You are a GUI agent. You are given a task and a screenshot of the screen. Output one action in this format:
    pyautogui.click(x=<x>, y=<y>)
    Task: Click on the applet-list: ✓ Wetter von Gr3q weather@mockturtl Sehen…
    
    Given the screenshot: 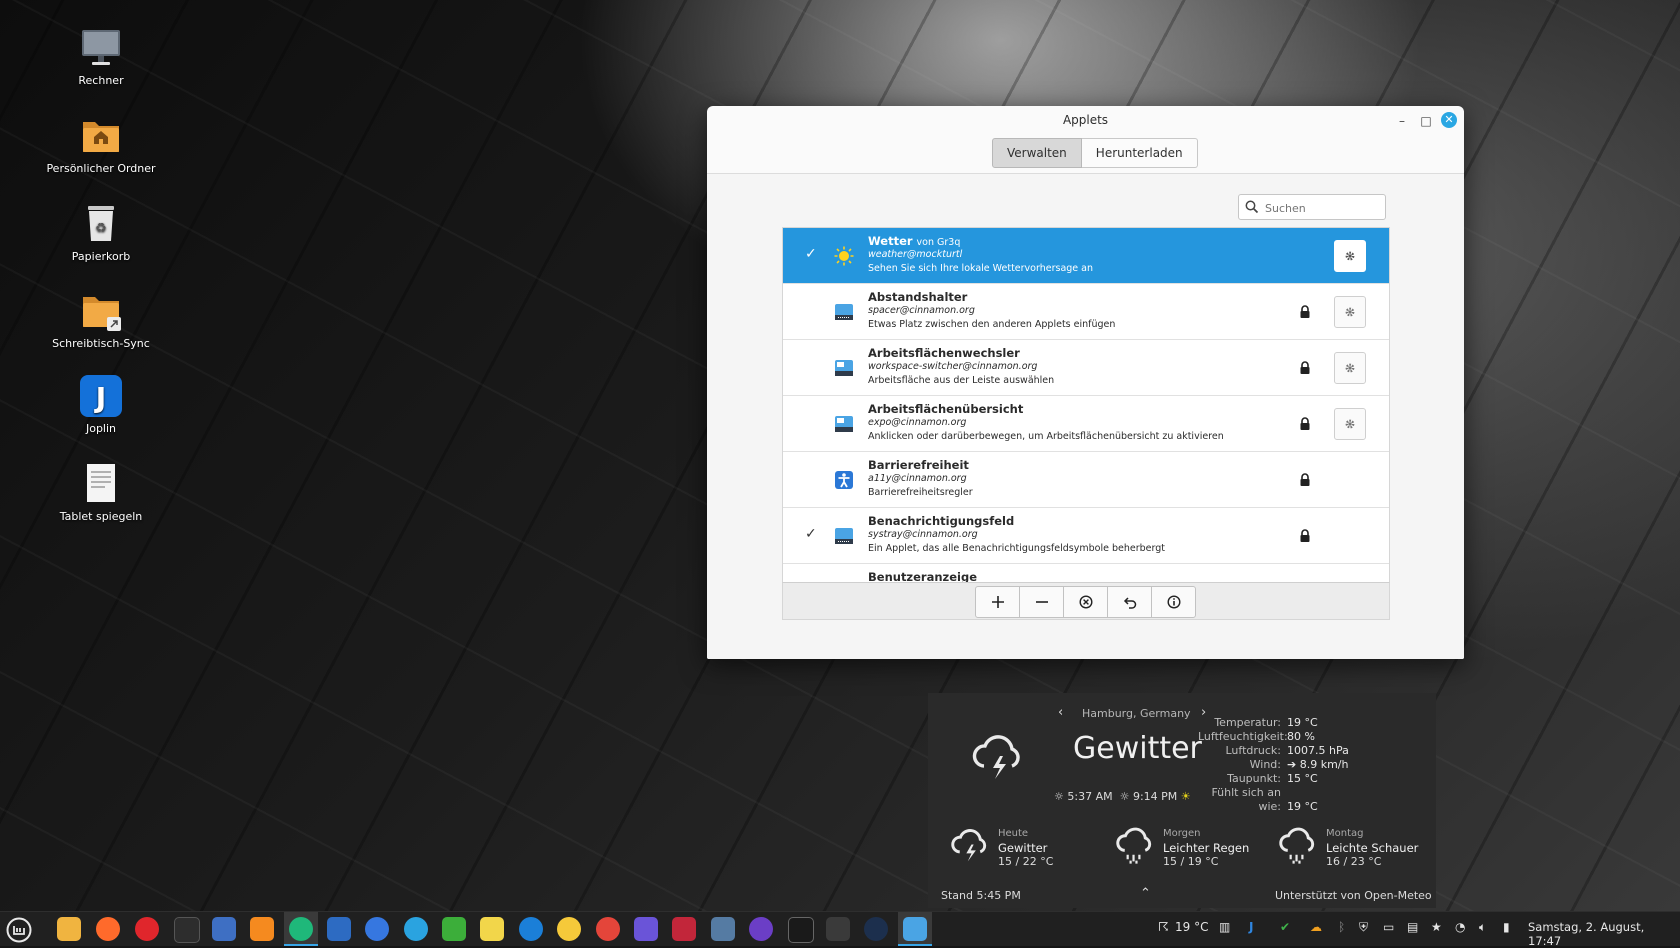 What is the action you would take?
    pyautogui.click(x=1086, y=405)
    